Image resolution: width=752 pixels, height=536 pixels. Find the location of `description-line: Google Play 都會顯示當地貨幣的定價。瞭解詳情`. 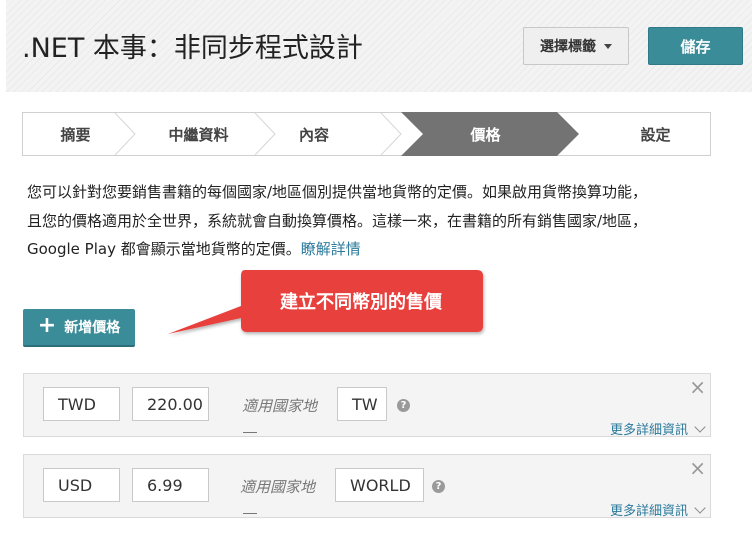

description-line: Google Play 都會顯示當地貨幣的定價。瞭解詳情 is located at coordinates (367, 249).